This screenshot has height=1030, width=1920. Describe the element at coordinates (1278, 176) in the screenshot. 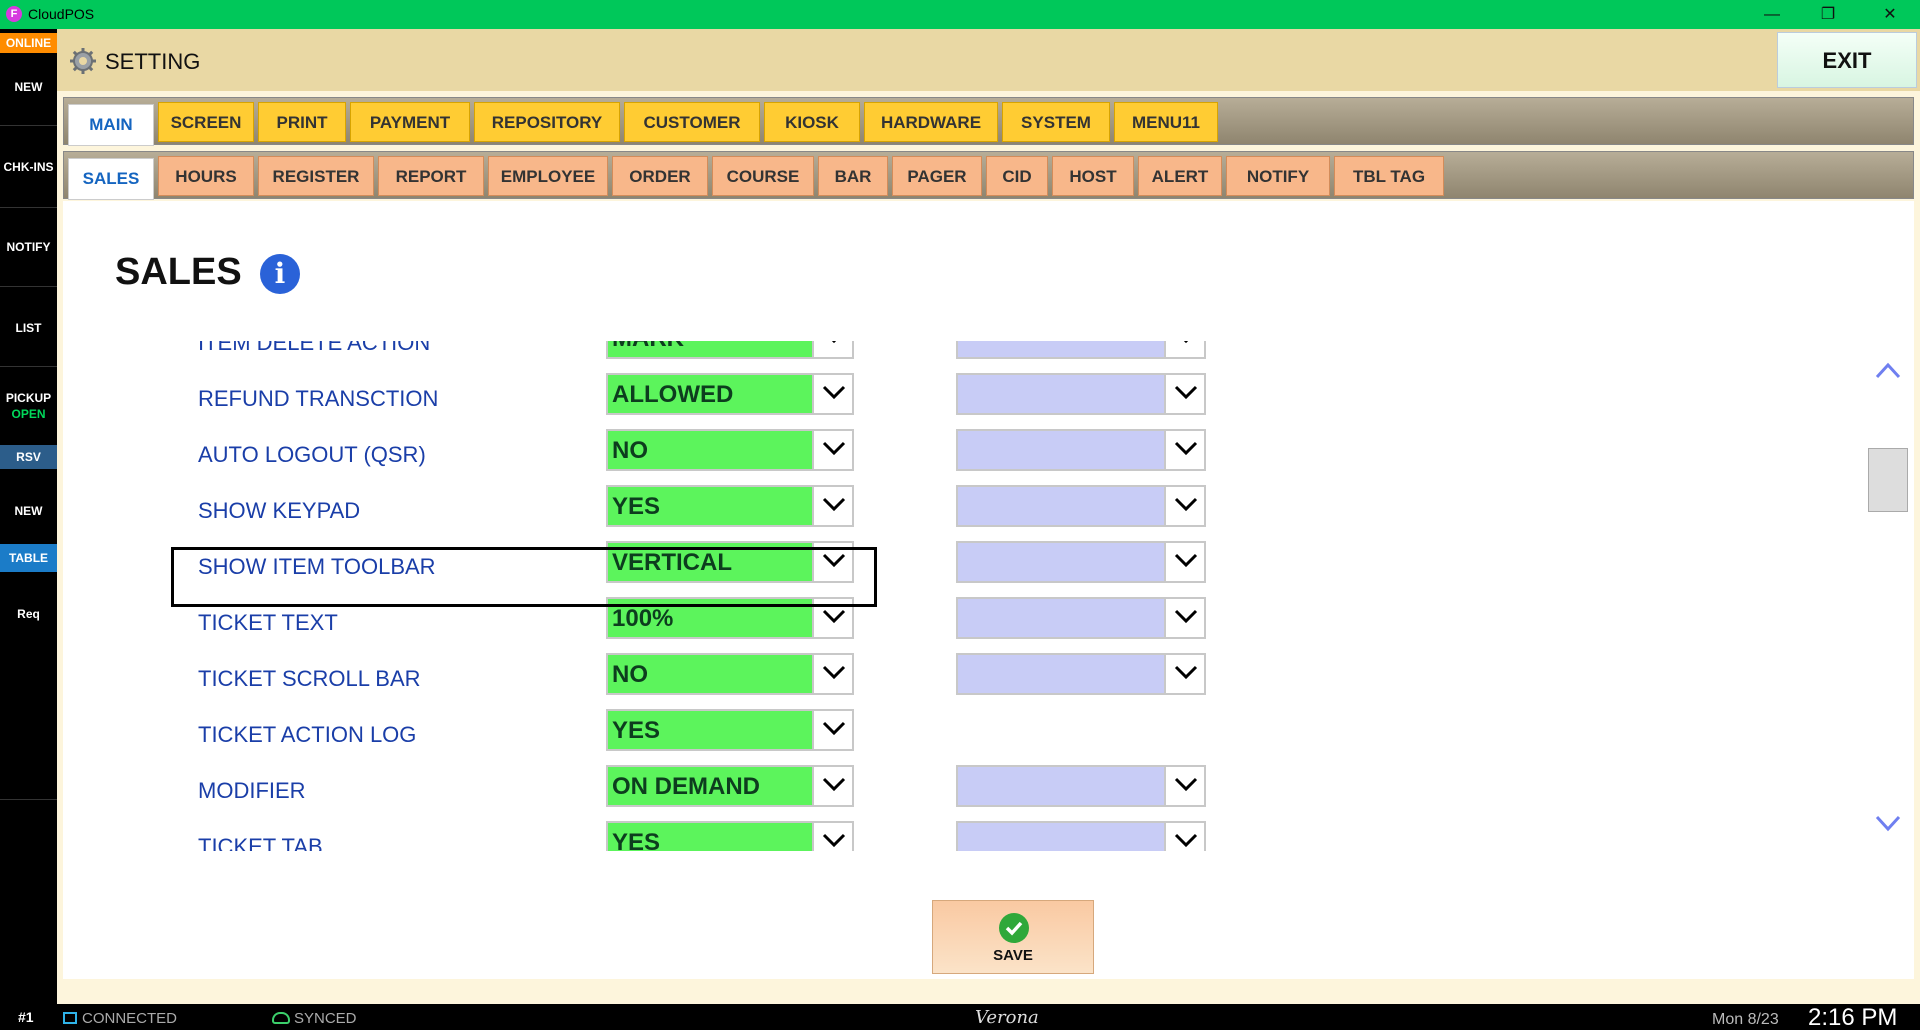

I see `tab-notify: NOTIFY` at that location.